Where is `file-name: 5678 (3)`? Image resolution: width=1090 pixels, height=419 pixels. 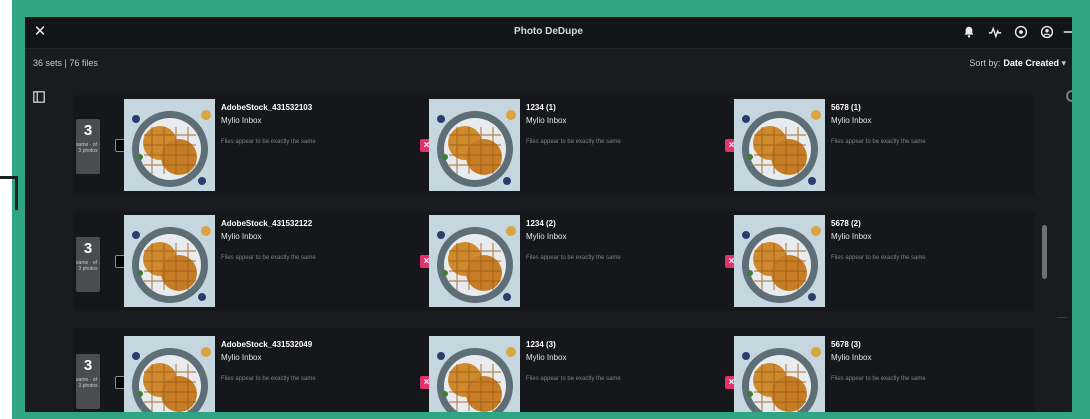
file-name: 5678 (3) is located at coordinates (846, 344).